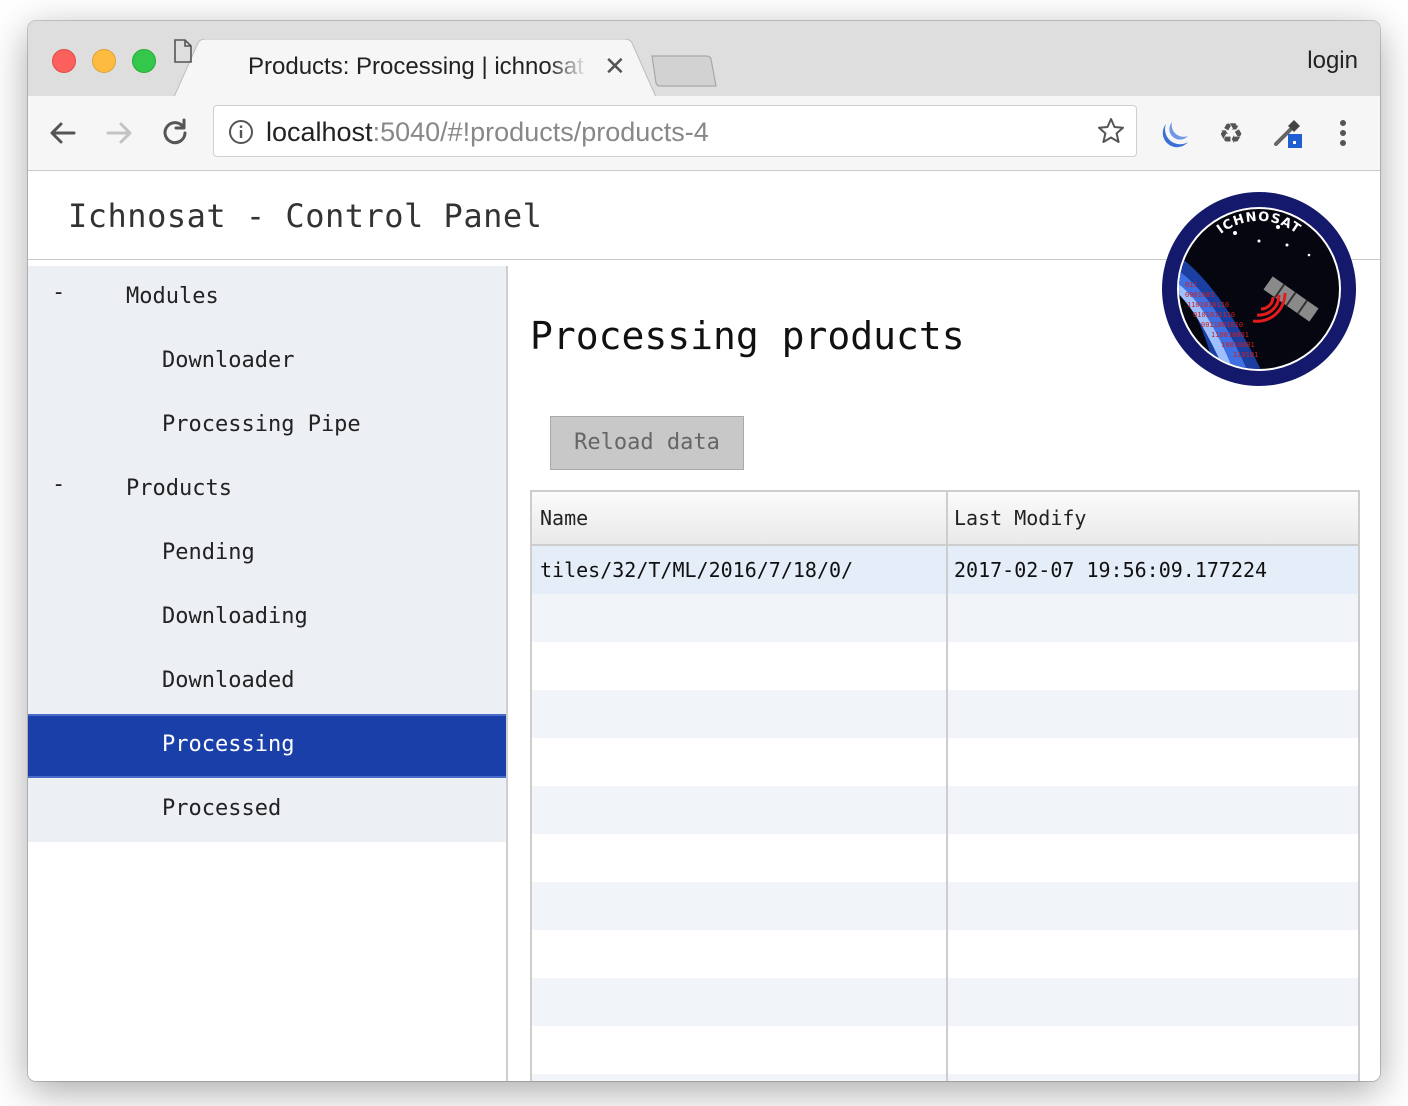 This screenshot has height=1106, width=1408. What do you see at coordinates (1245, 355) in the screenshot?
I see `svg-text: 110101` at bounding box center [1245, 355].